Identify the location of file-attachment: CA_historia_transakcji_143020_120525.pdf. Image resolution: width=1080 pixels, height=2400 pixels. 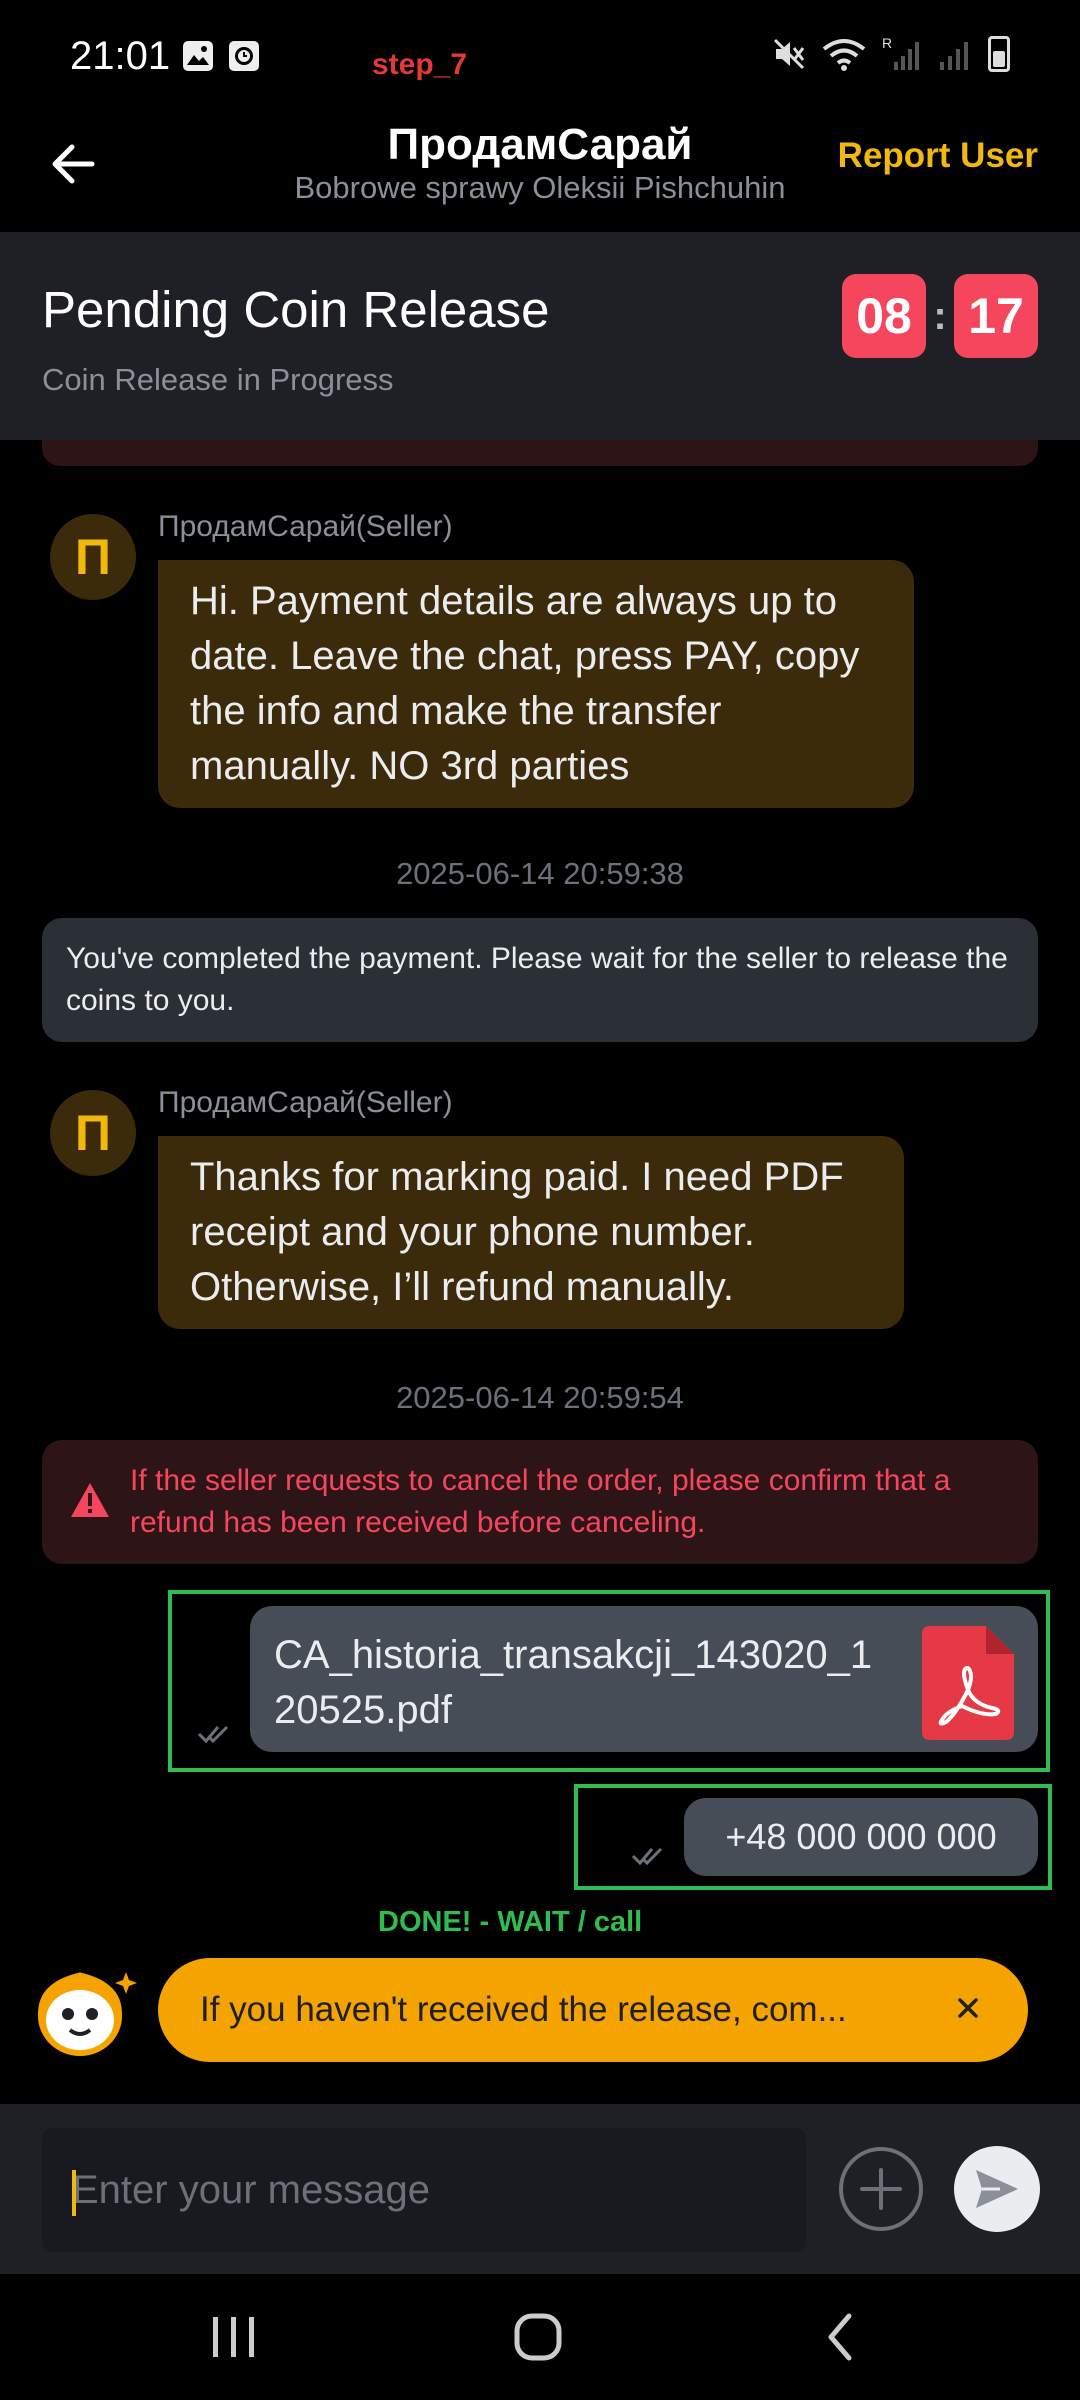
(644, 1679).